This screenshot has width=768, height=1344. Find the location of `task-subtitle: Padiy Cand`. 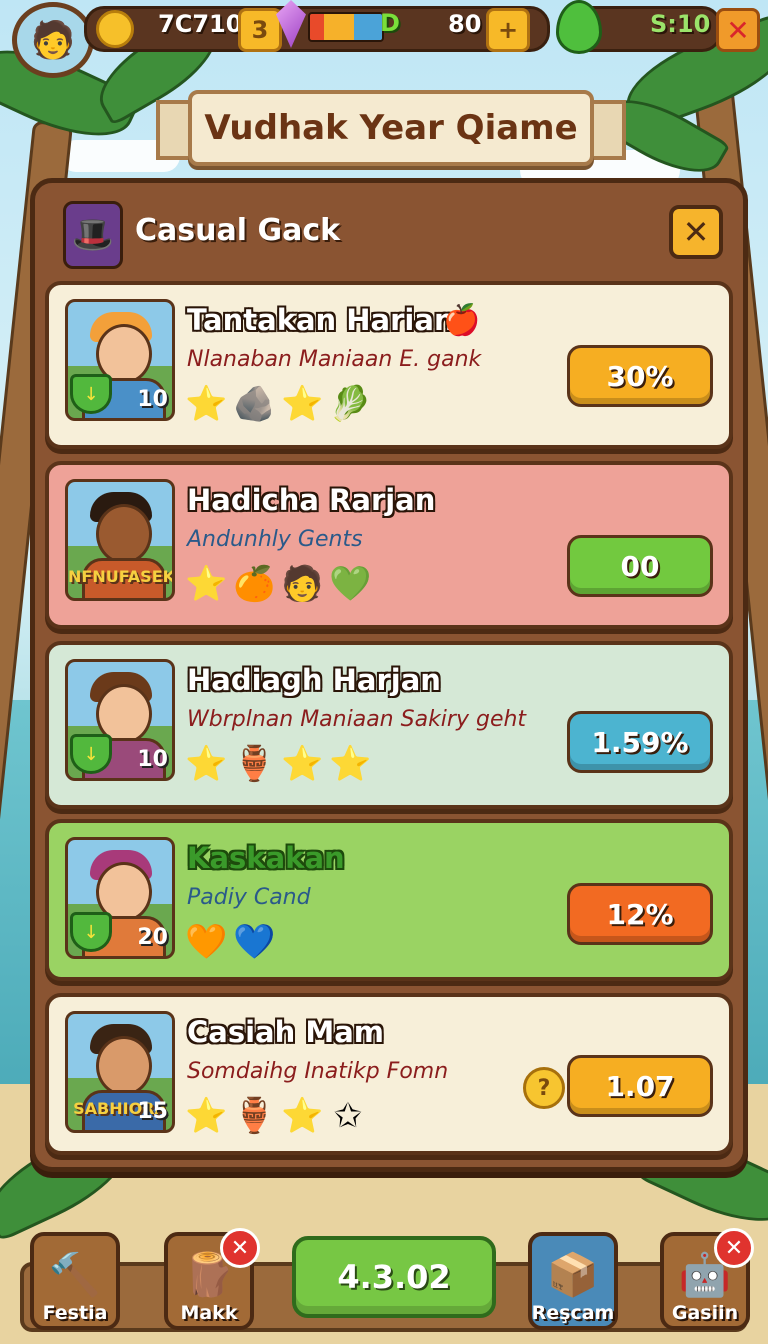

task-subtitle: Padiy Cand is located at coordinates (249, 897).